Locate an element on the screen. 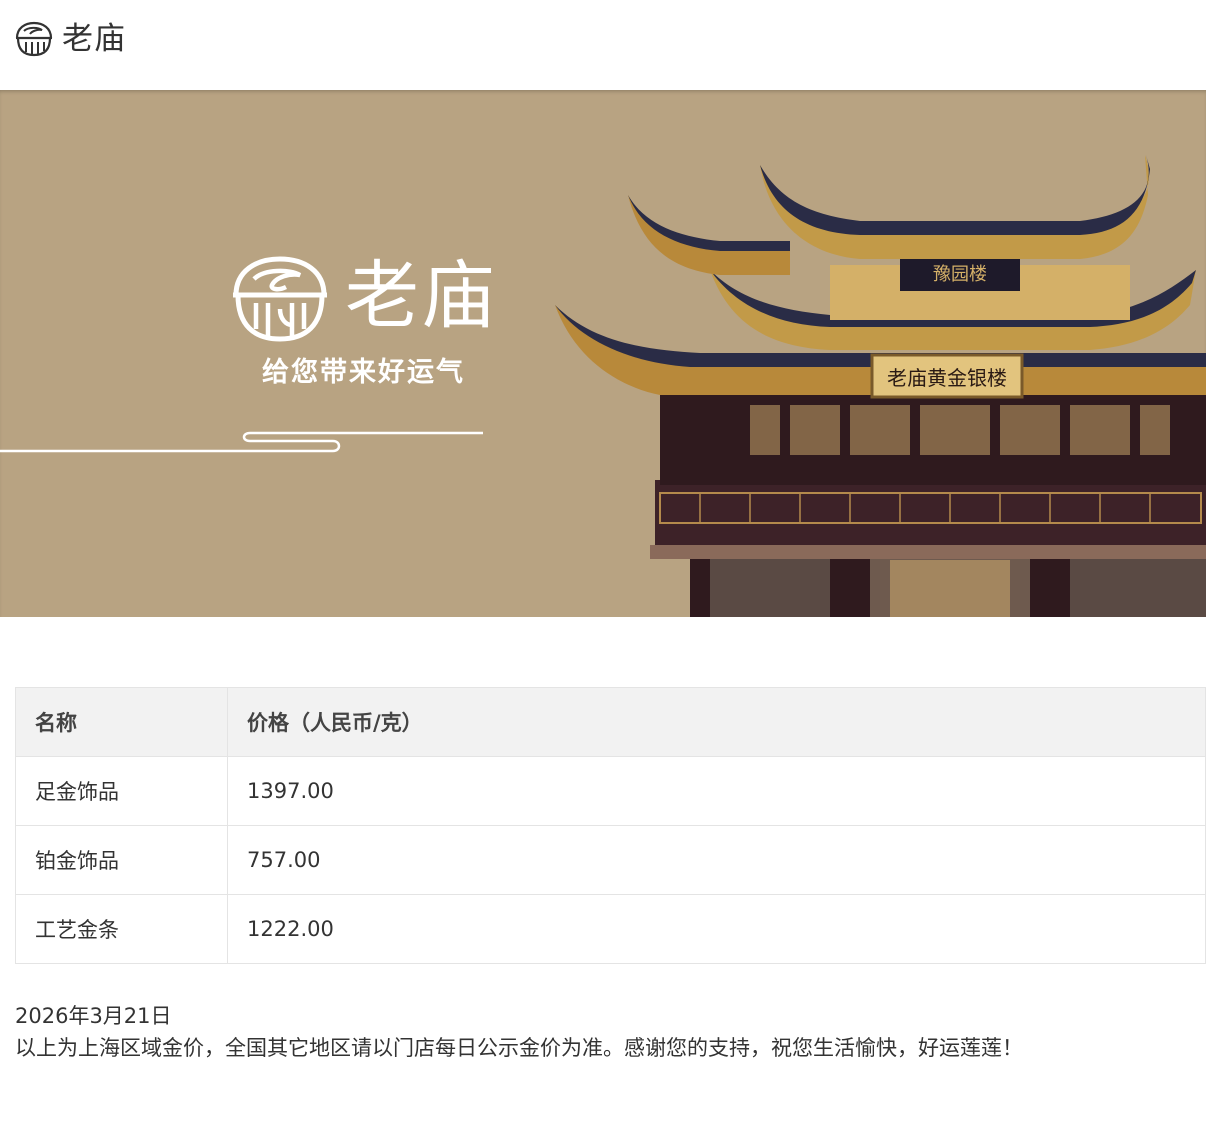 Image resolution: width=1206 pixels, height=1128 pixels. product-name-cell: 工艺金条 is located at coordinates (121, 929).